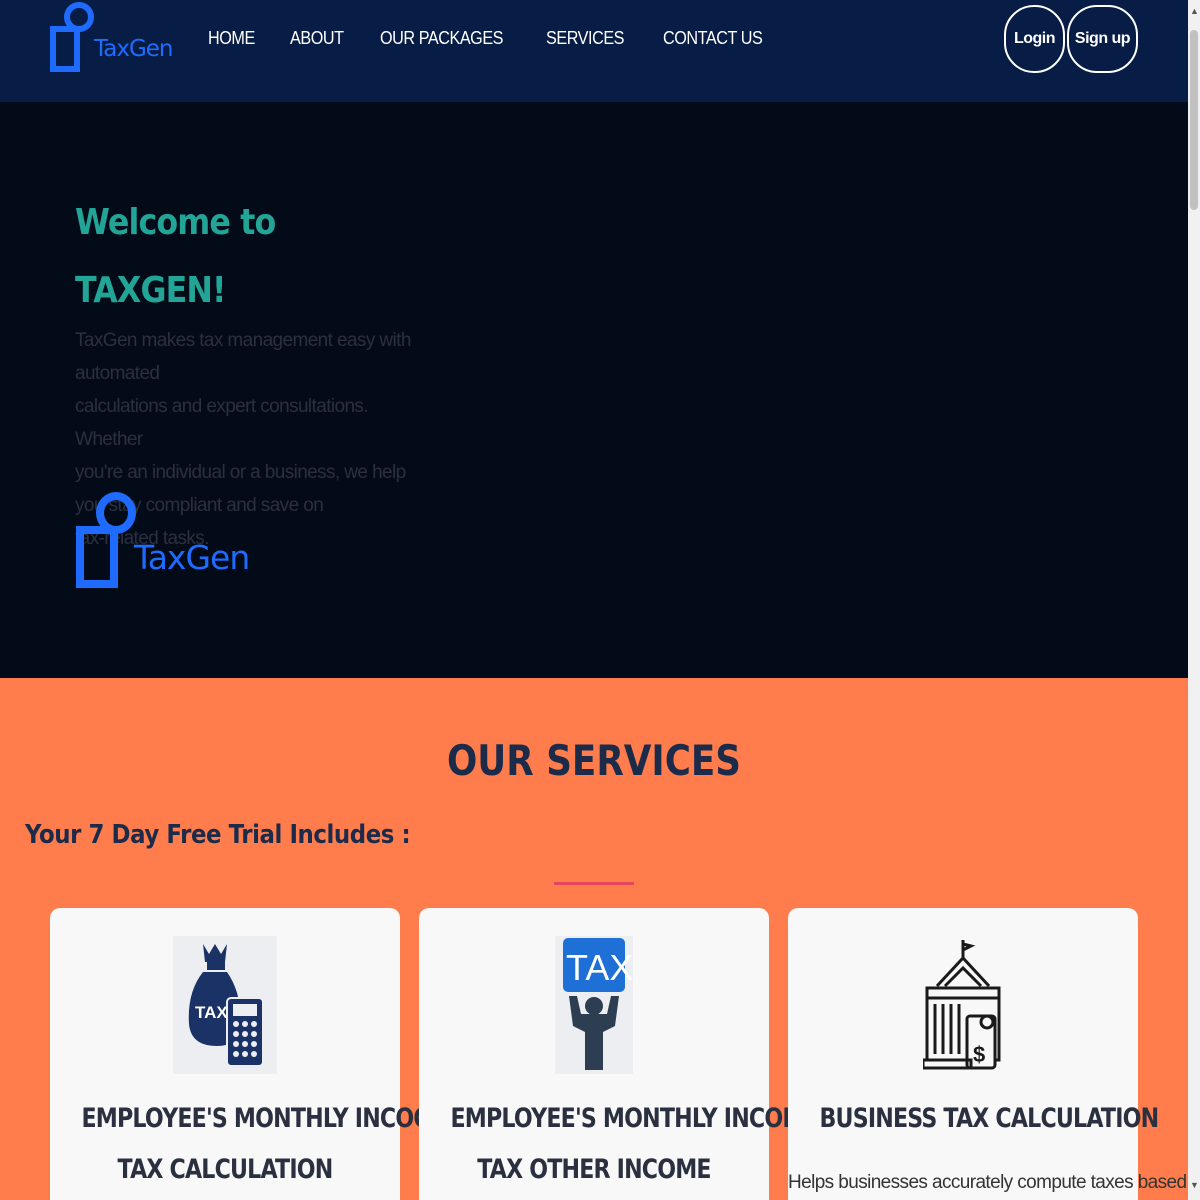 This screenshot has height=1200, width=1200. I want to click on service-title-line: TAX OTHER INCOME, so click(594, 1169).